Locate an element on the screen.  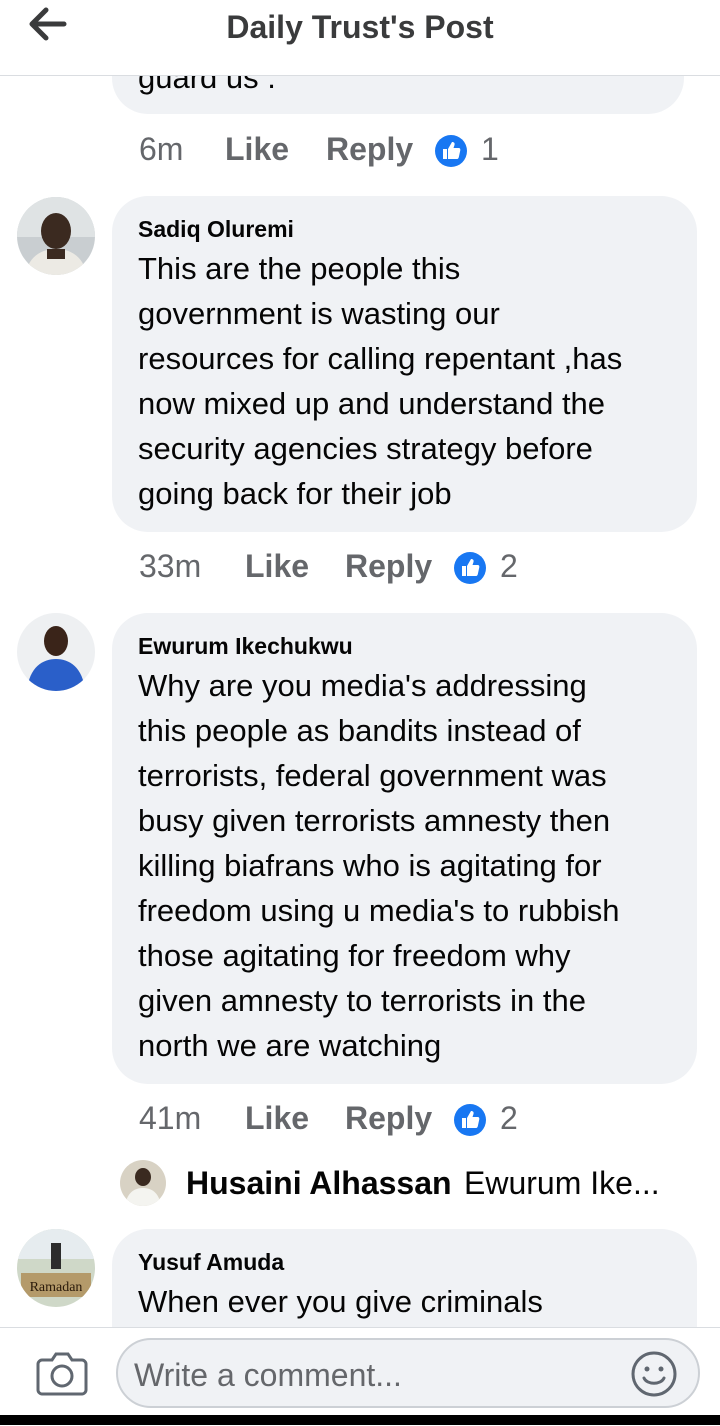
comment-input is located at coordinates (374, 1375).